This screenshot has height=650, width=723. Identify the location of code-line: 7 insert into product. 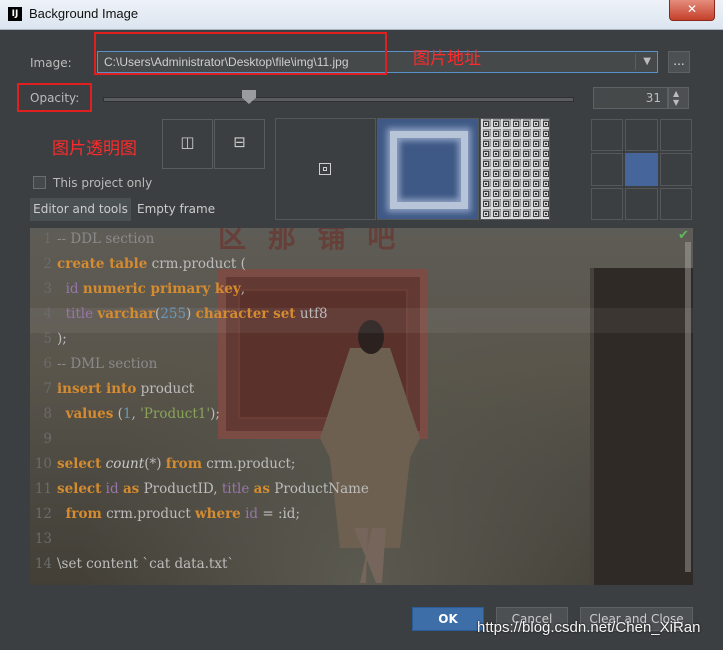
(112, 393).